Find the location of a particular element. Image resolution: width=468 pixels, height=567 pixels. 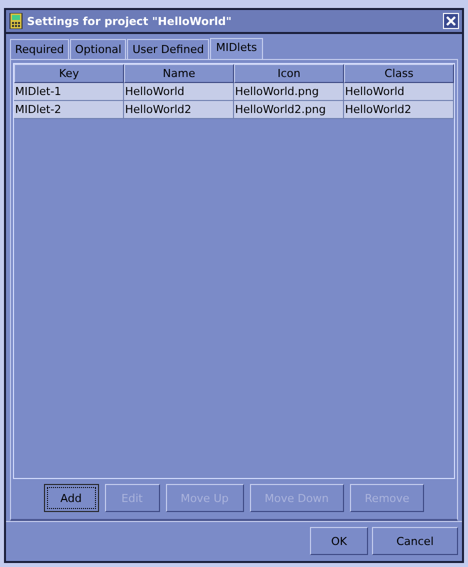

column-header: Name is located at coordinates (179, 73).